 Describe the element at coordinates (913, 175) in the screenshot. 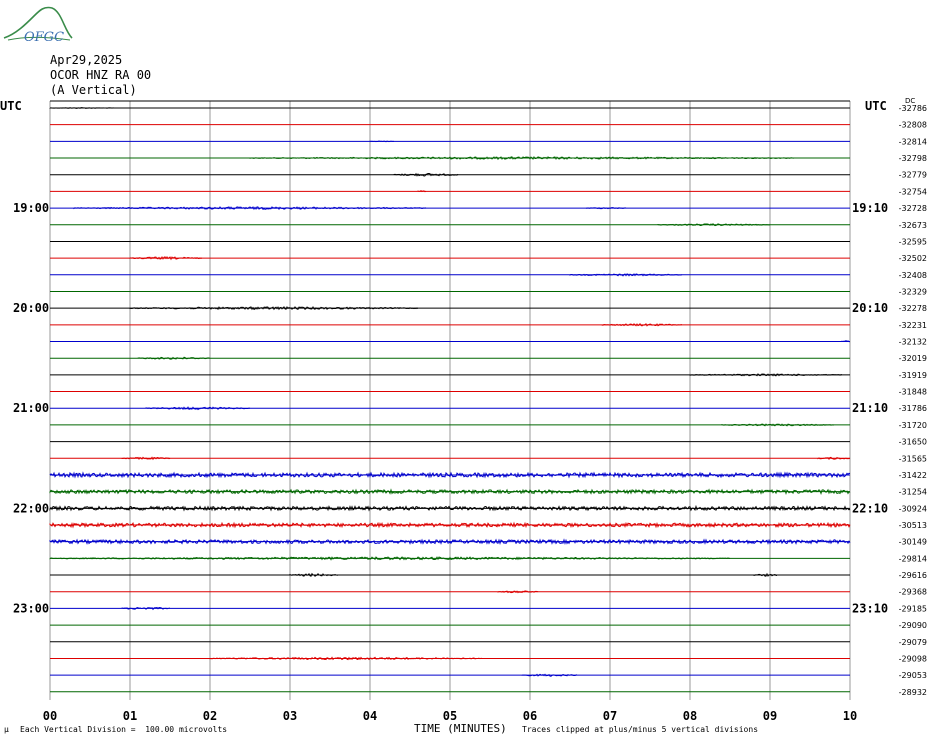

I see `dc-offset-label: -32779` at that location.